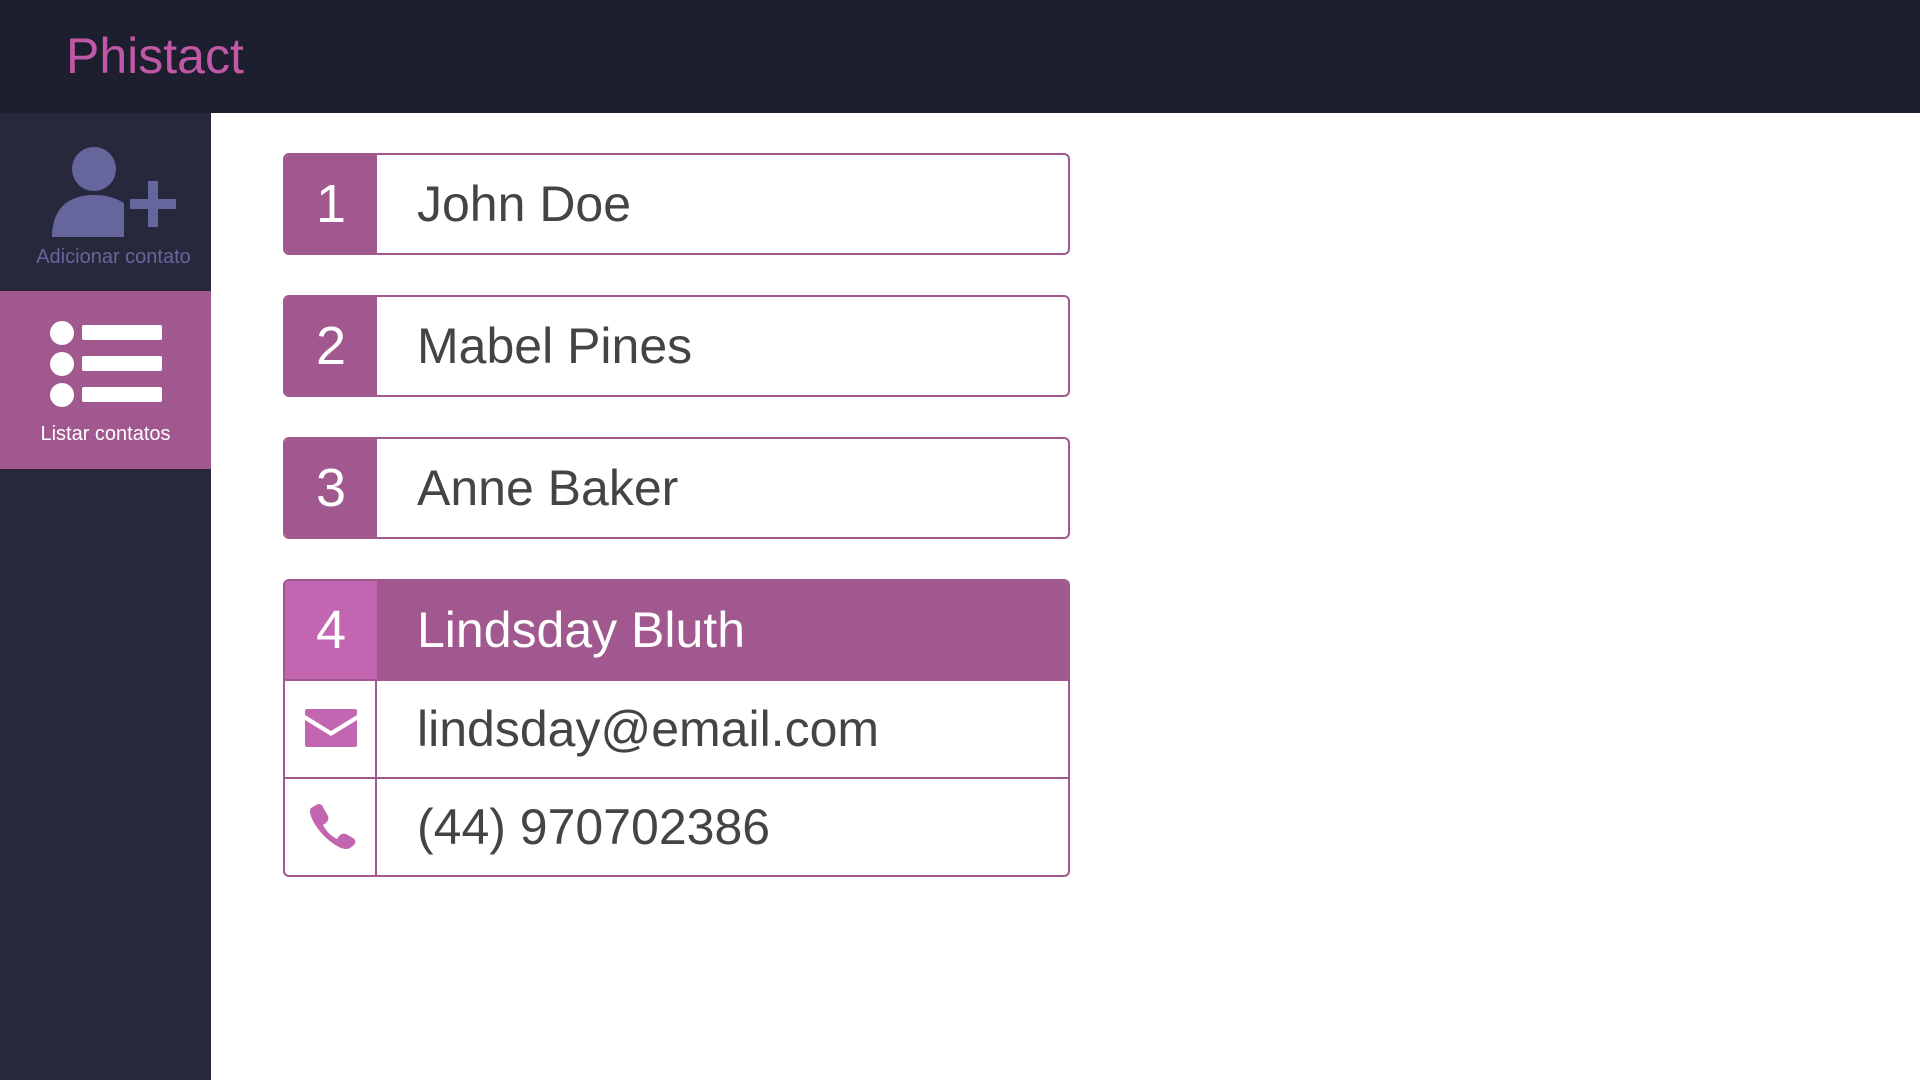 Image resolution: width=1920 pixels, height=1080 pixels. Describe the element at coordinates (548, 488) in the screenshot. I see `contact-name: Anne Baker` at that location.